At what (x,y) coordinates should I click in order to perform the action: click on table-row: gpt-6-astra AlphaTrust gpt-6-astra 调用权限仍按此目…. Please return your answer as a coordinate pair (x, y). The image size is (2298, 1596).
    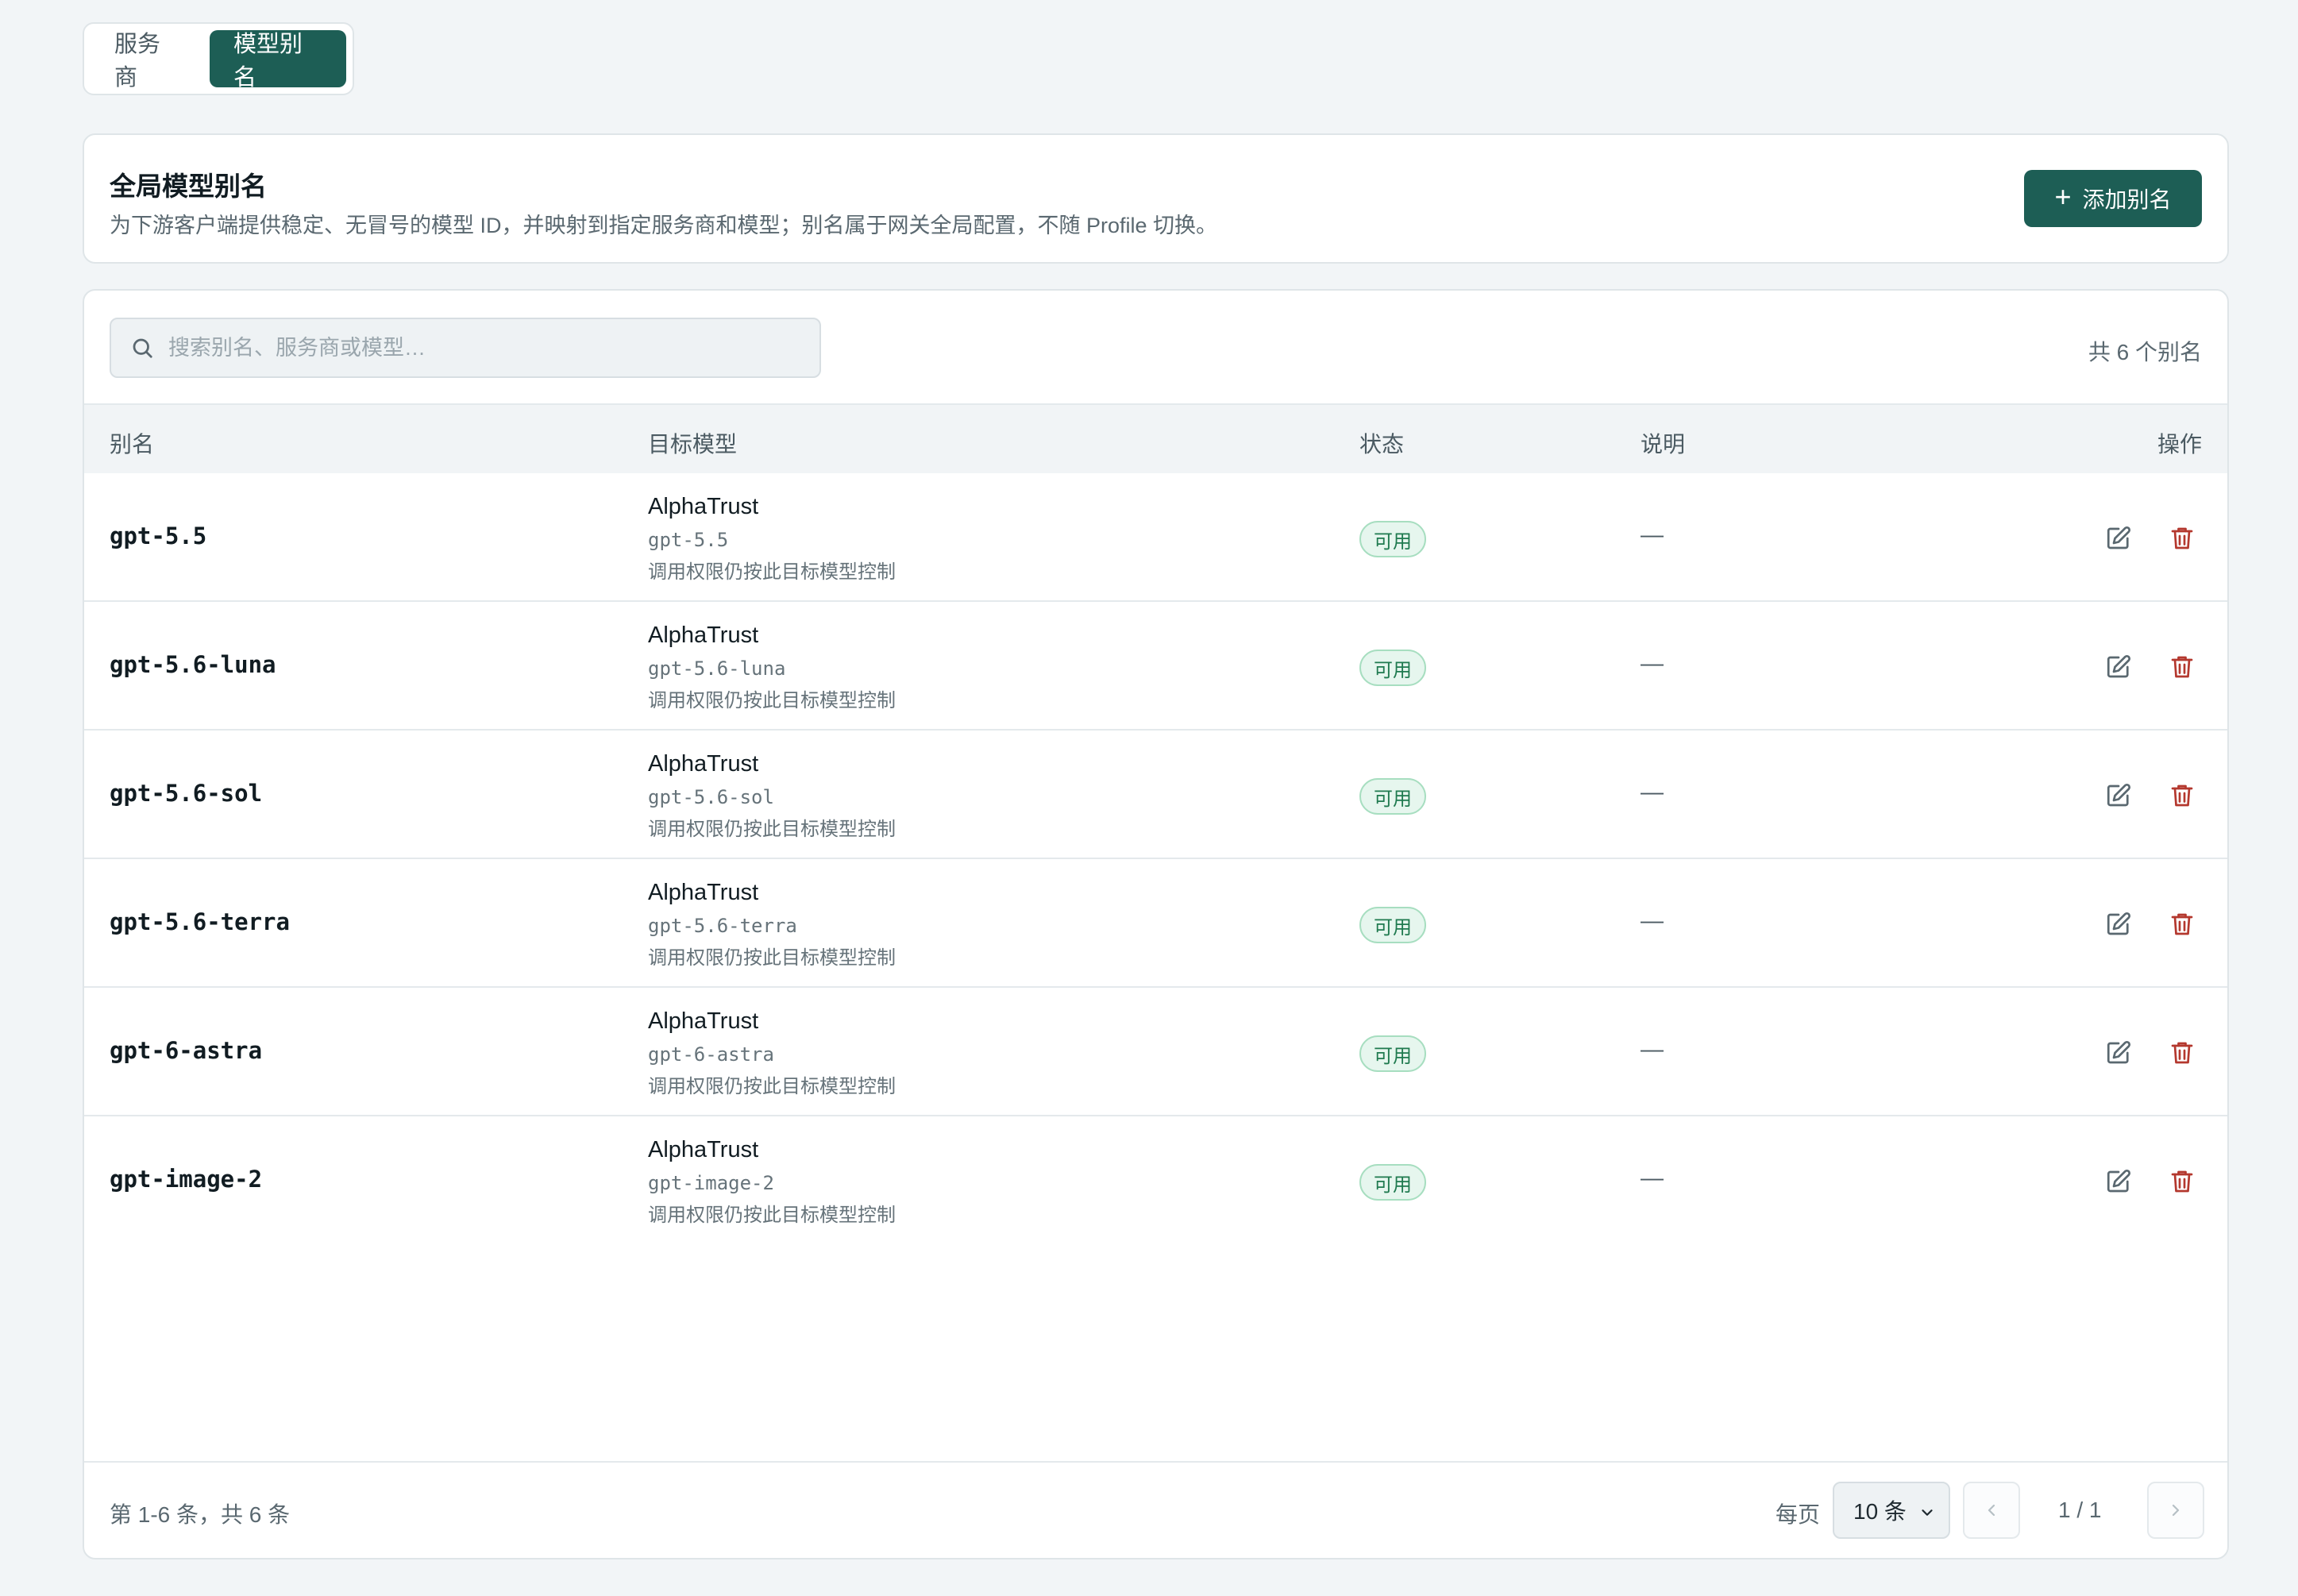
    Looking at the image, I should click on (1155, 1052).